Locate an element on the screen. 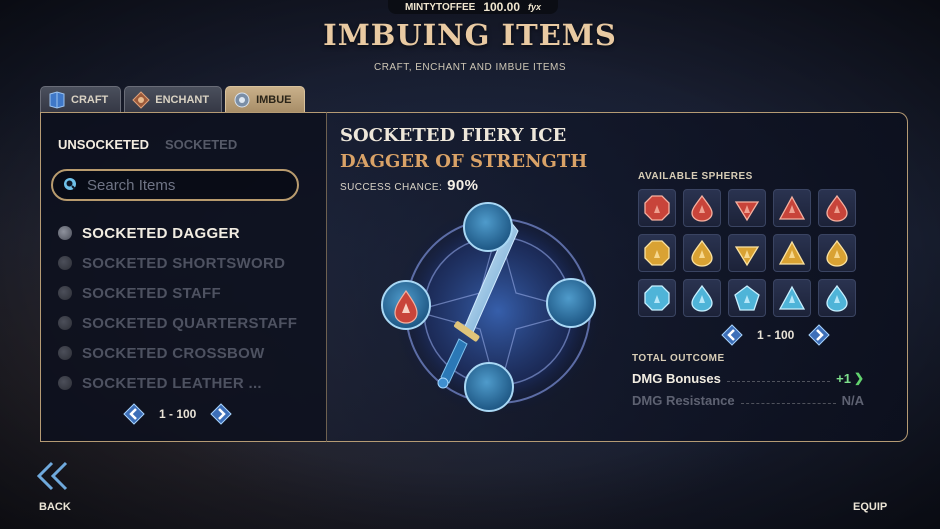 The height and width of the screenshot is (529, 940). success-chance: SUCCESS CHANCE: 90% is located at coordinates (409, 185).